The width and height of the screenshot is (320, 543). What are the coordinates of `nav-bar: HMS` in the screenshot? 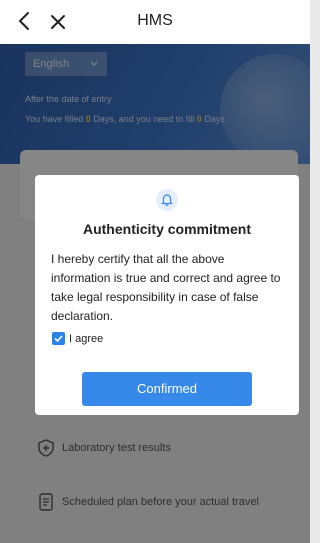 It's located at (155, 22).